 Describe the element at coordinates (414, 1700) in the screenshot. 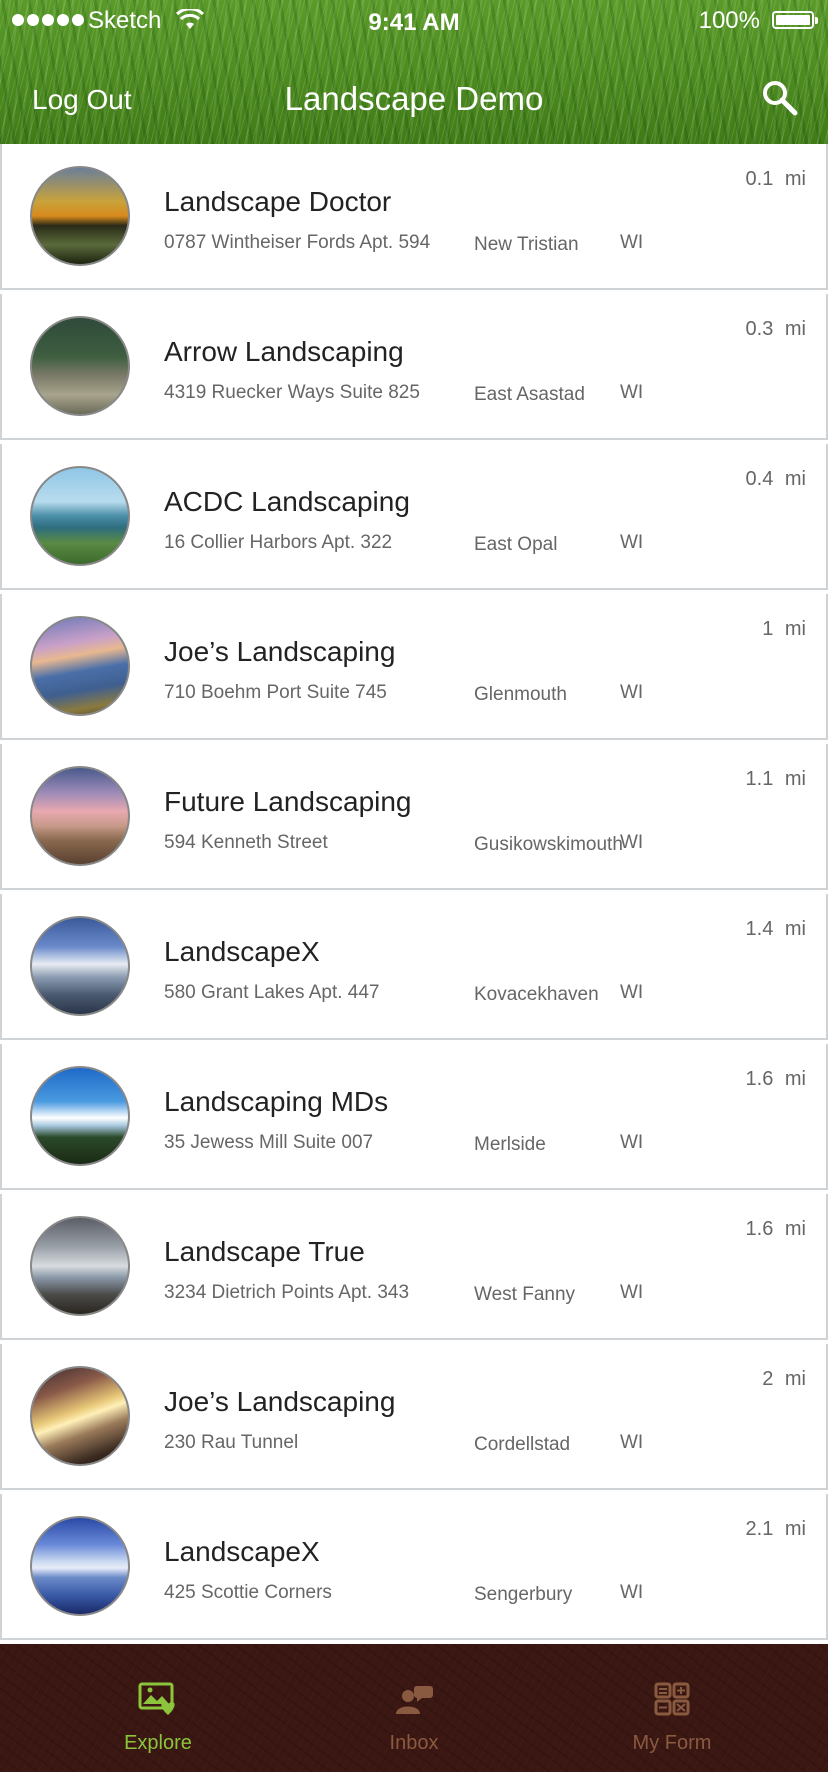

I see `inbox-icon` at that location.